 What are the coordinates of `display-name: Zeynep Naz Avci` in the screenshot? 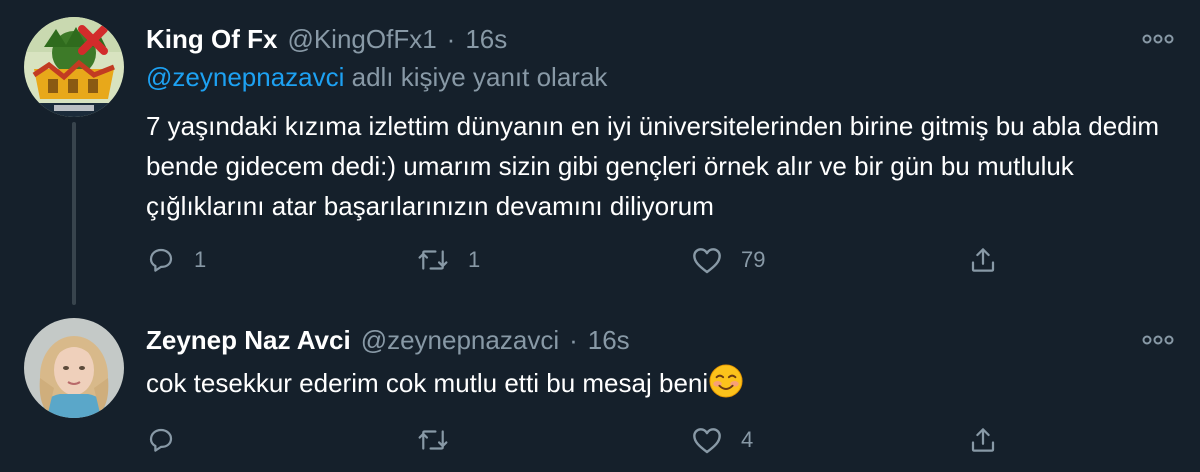 It's located at (248, 340).